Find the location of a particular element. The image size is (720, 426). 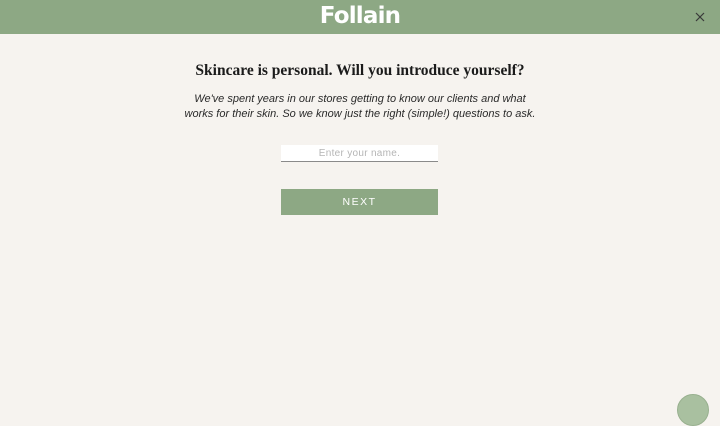

name-input is located at coordinates (359, 153).